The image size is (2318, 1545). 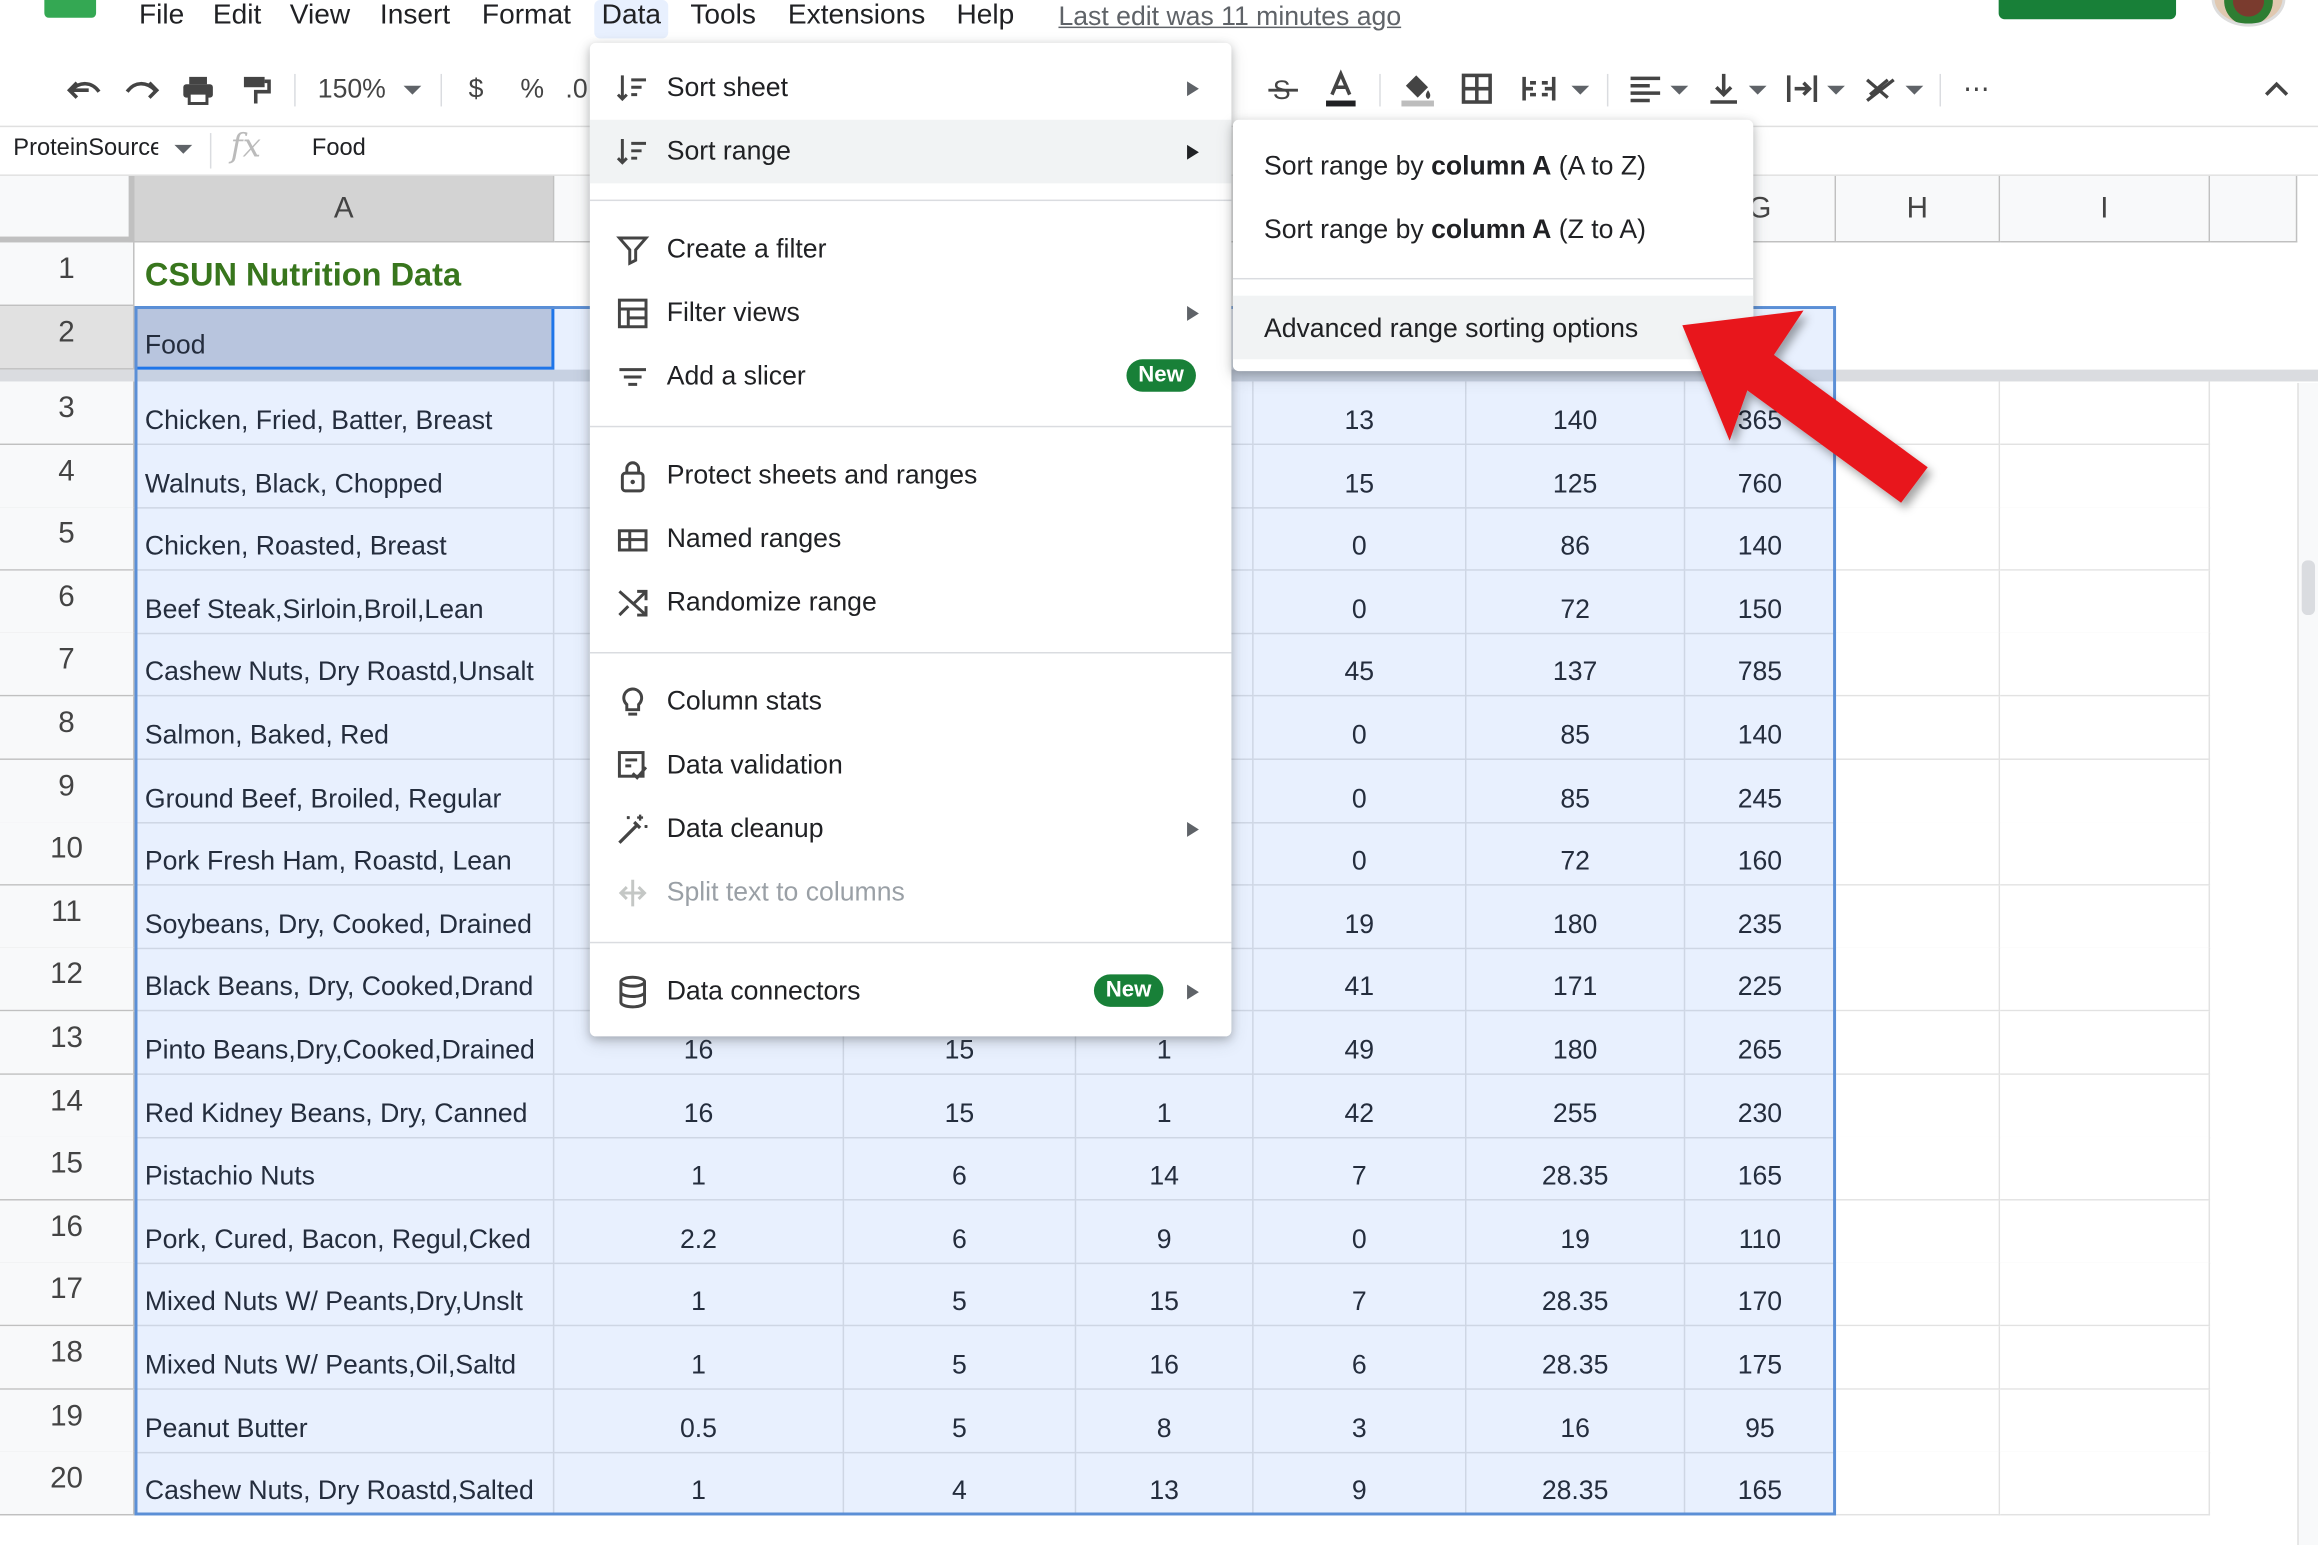 What do you see at coordinates (1761, 791) in the screenshot?
I see `cell-g: 245` at bounding box center [1761, 791].